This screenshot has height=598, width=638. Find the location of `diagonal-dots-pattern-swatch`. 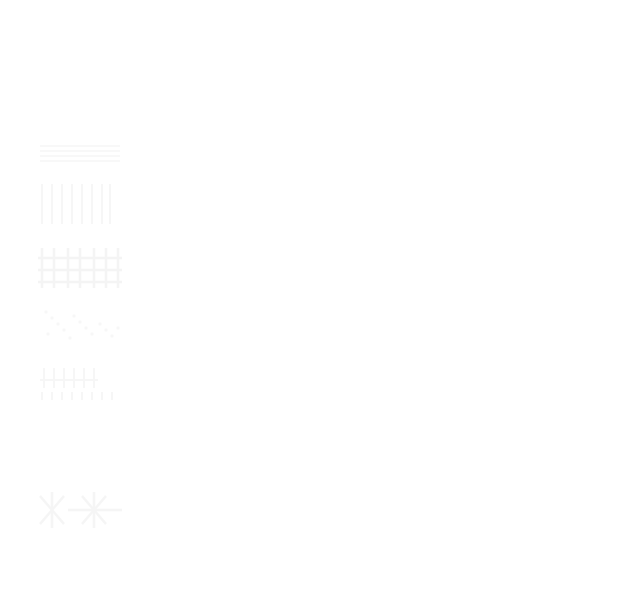

diagonal-dots-pattern-swatch is located at coordinates (80, 326).